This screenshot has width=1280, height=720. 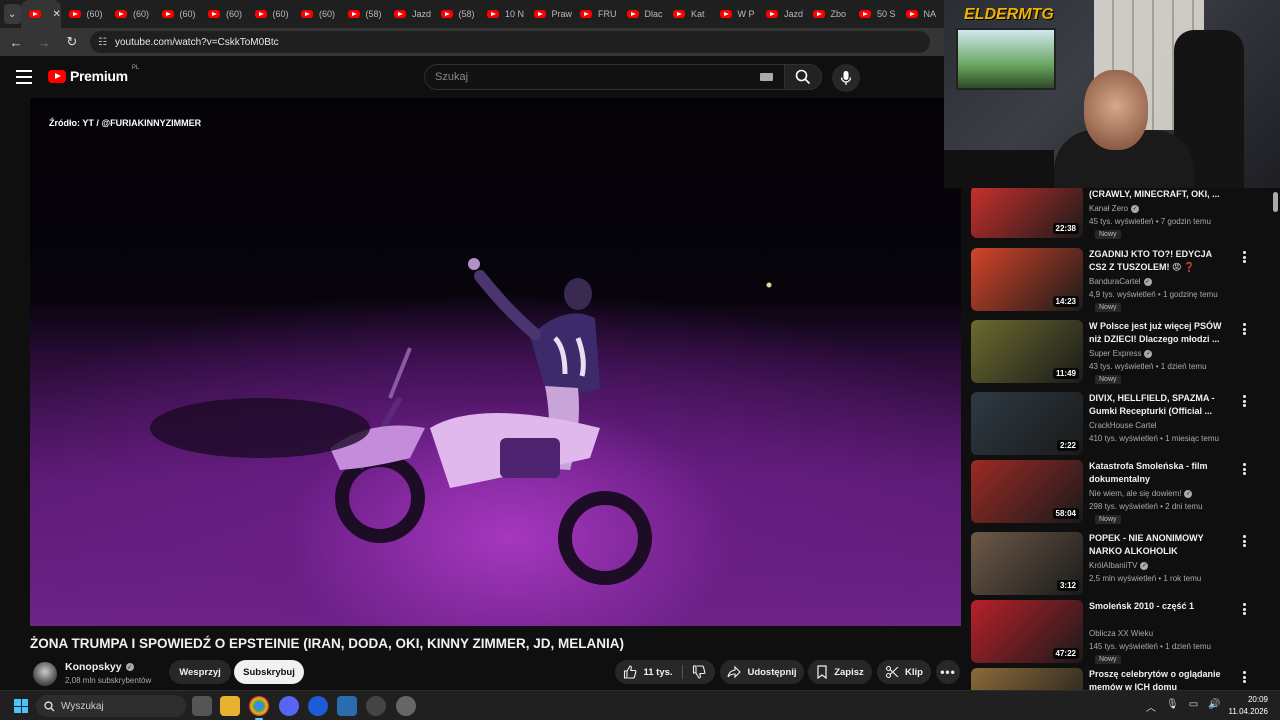 What do you see at coordinates (502, 14) in the screenshot?
I see `browser-tab: 10 N` at bounding box center [502, 14].